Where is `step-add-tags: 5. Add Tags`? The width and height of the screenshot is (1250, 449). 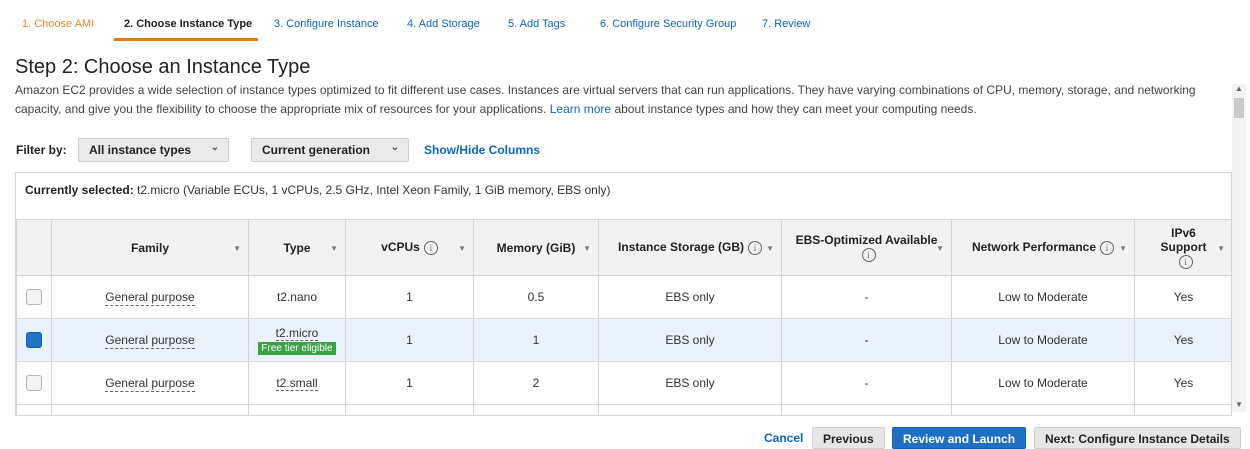 step-add-tags: 5. Add Tags is located at coordinates (536, 24).